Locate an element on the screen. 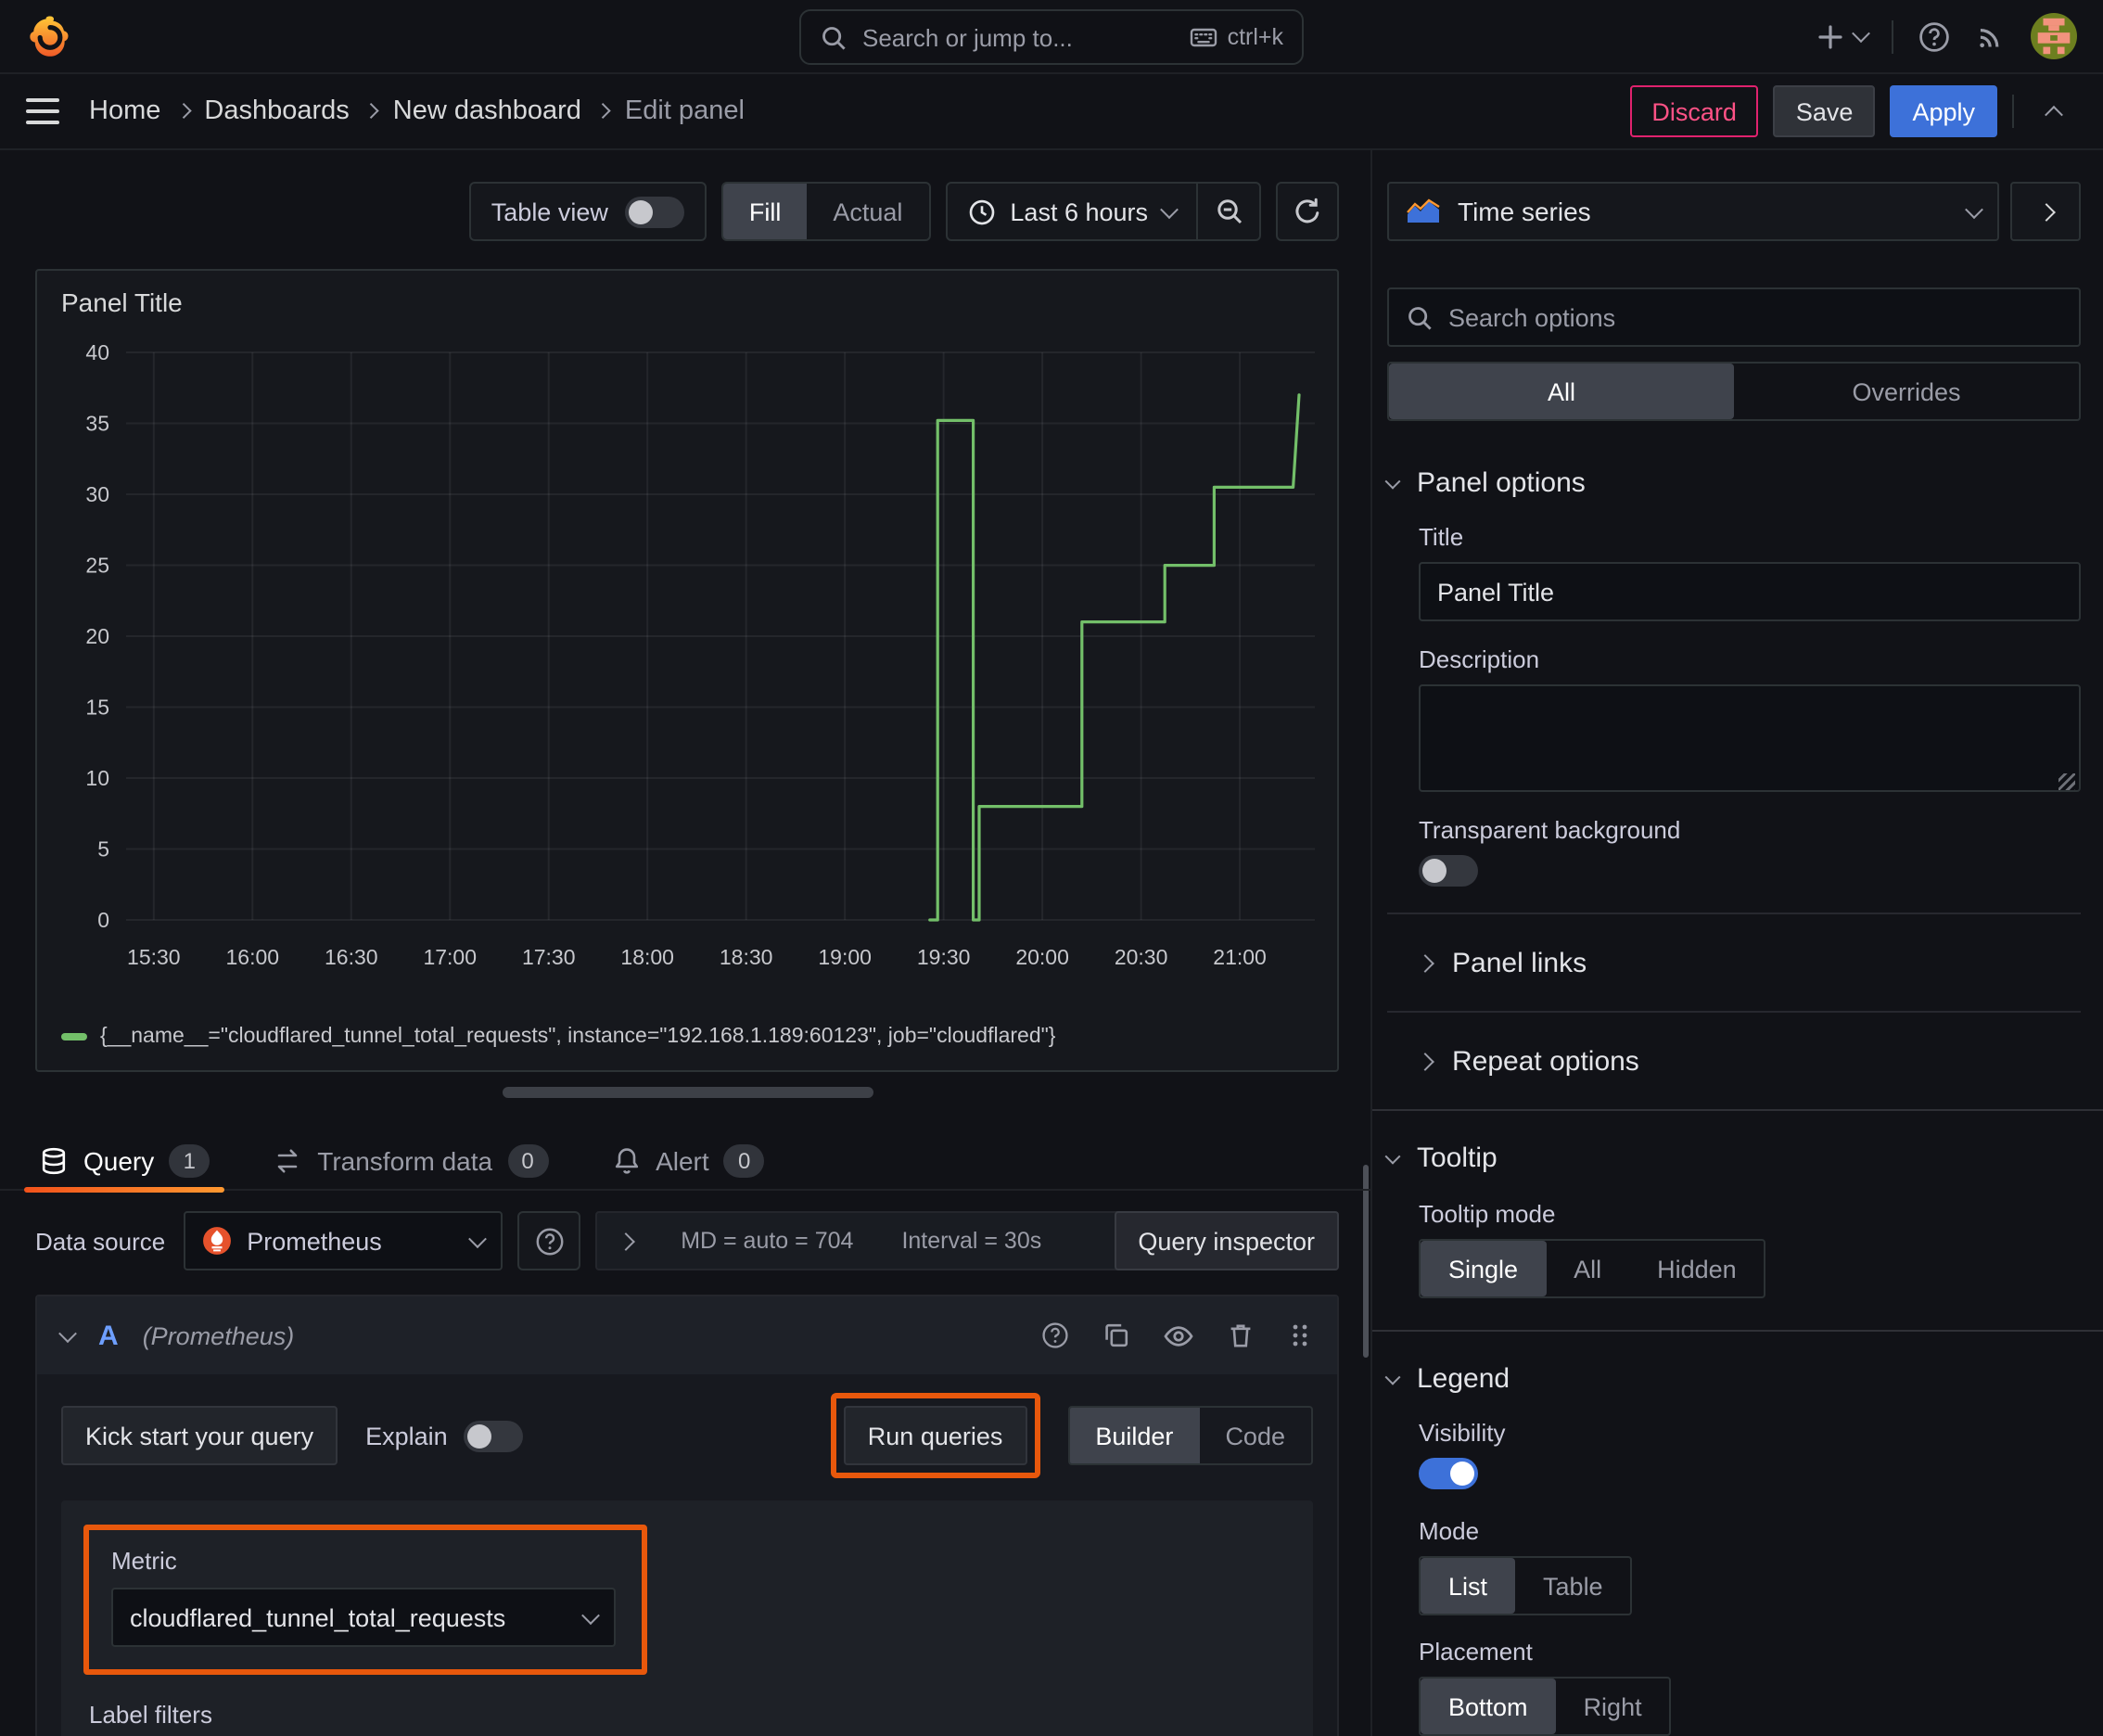 This screenshot has height=1736, width=2103. news-button is located at coordinates (1991, 36).